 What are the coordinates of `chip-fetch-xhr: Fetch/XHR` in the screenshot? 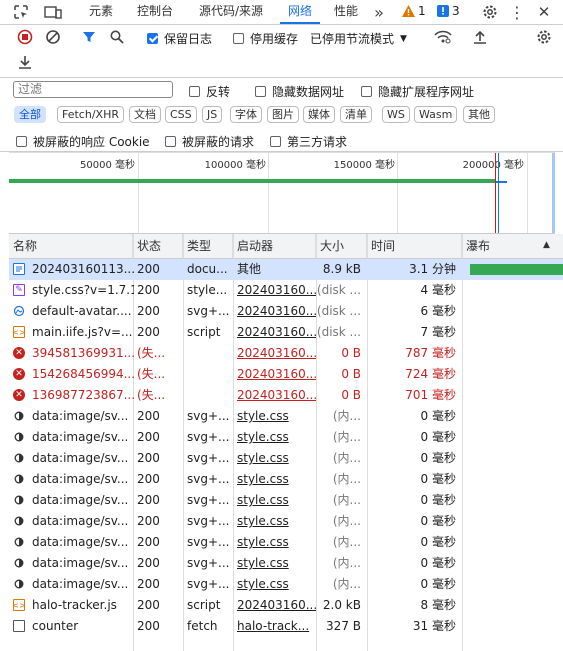 It's located at (90, 114).